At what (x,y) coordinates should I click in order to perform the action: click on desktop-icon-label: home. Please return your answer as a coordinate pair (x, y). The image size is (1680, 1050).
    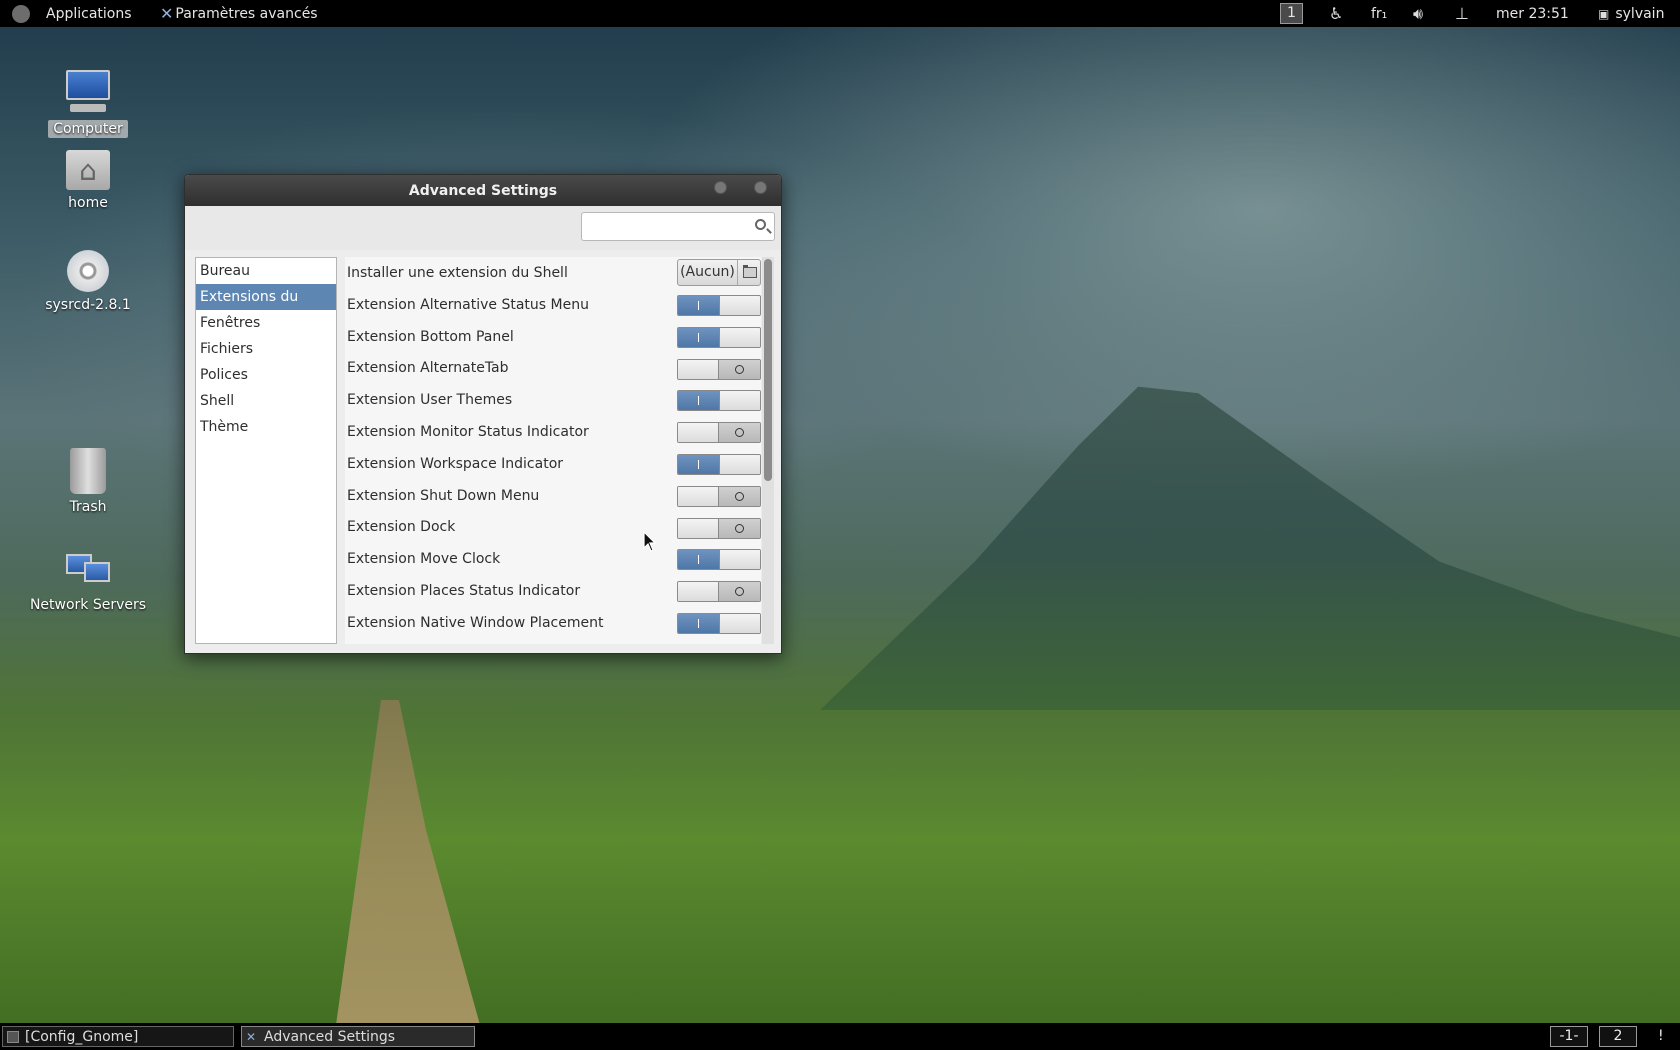
    Looking at the image, I should click on (88, 203).